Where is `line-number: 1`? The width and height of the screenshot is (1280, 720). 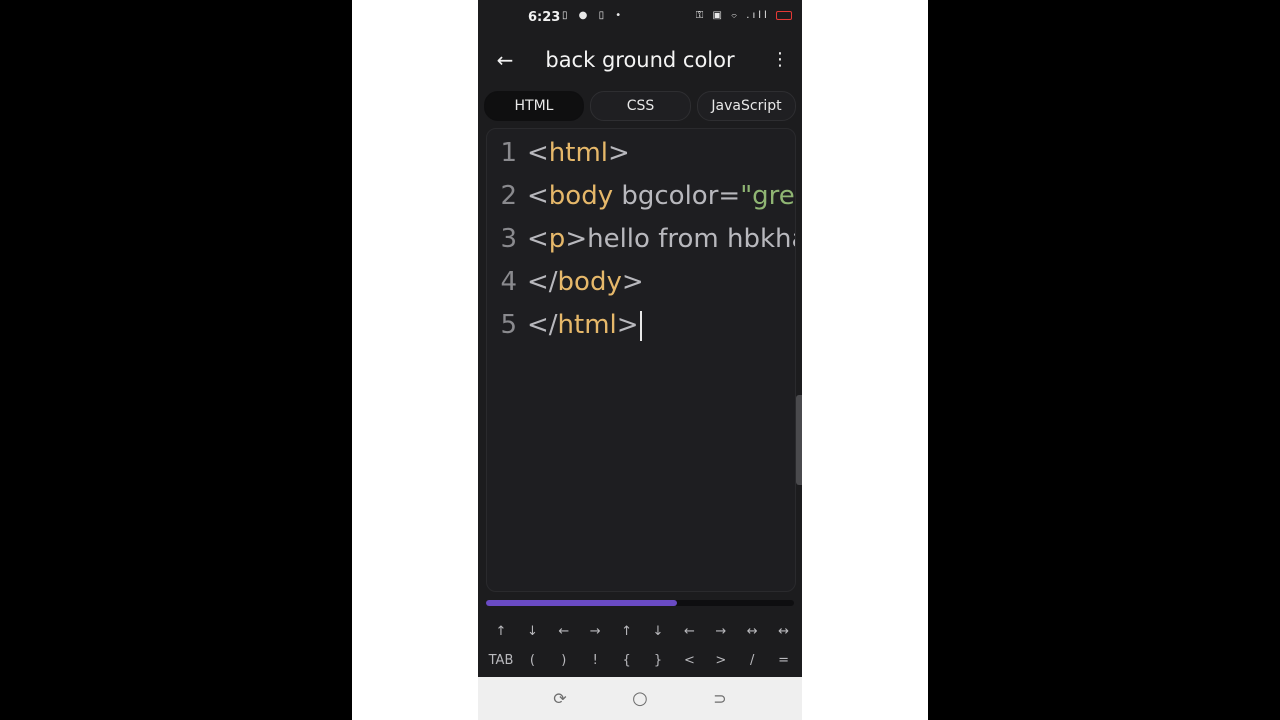 line-number: 1 is located at coordinates (508, 153).